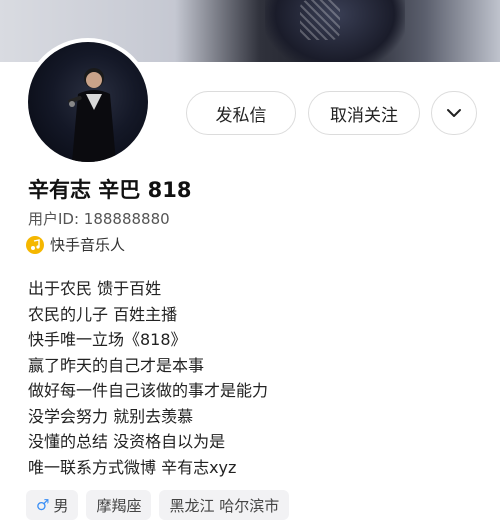 This screenshot has width=500, height=531. Describe the element at coordinates (43, 505) in the screenshot. I see `male-icon: ♂` at that location.